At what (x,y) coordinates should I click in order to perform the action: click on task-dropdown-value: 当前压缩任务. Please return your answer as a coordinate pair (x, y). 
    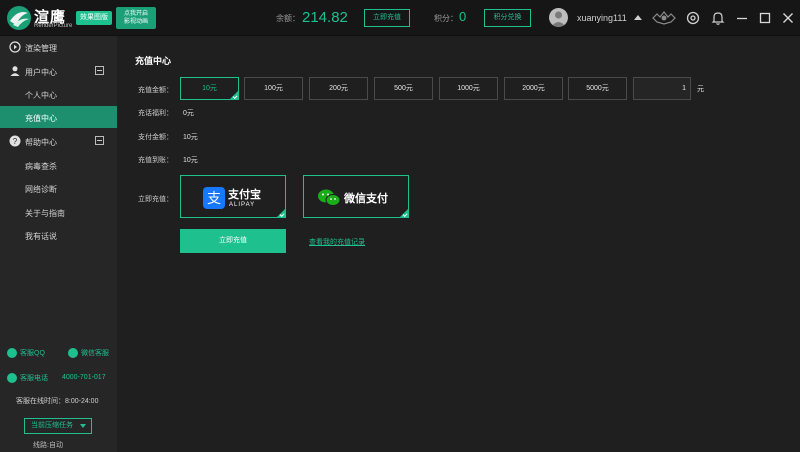
    Looking at the image, I should click on (52, 425).